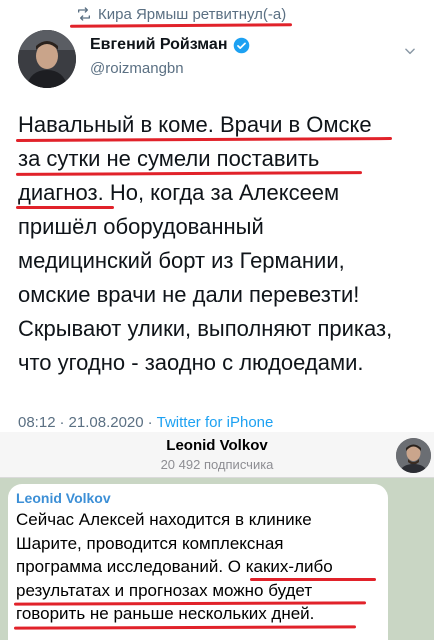 This screenshot has height=640, width=434. Describe the element at coordinates (413, 455) in the screenshot. I see `channel-avatar` at that location.